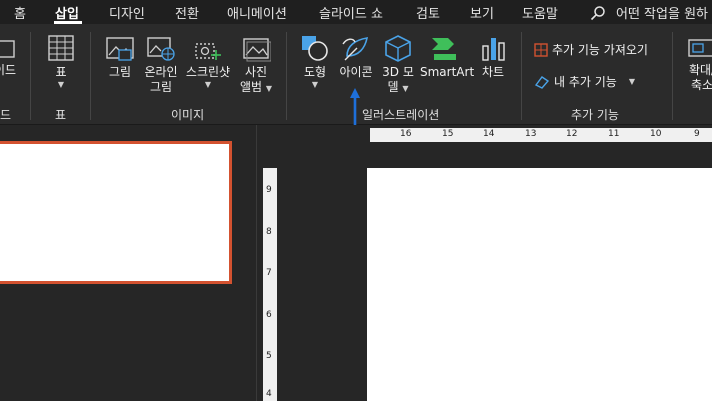  I want to click on icons-label: 아이콘, so click(356, 72).